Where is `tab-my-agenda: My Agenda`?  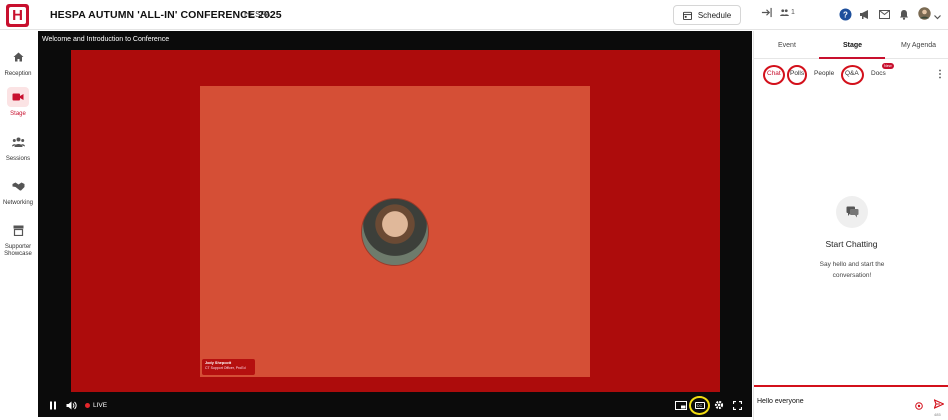 tab-my-agenda: My Agenda is located at coordinates (918, 45).